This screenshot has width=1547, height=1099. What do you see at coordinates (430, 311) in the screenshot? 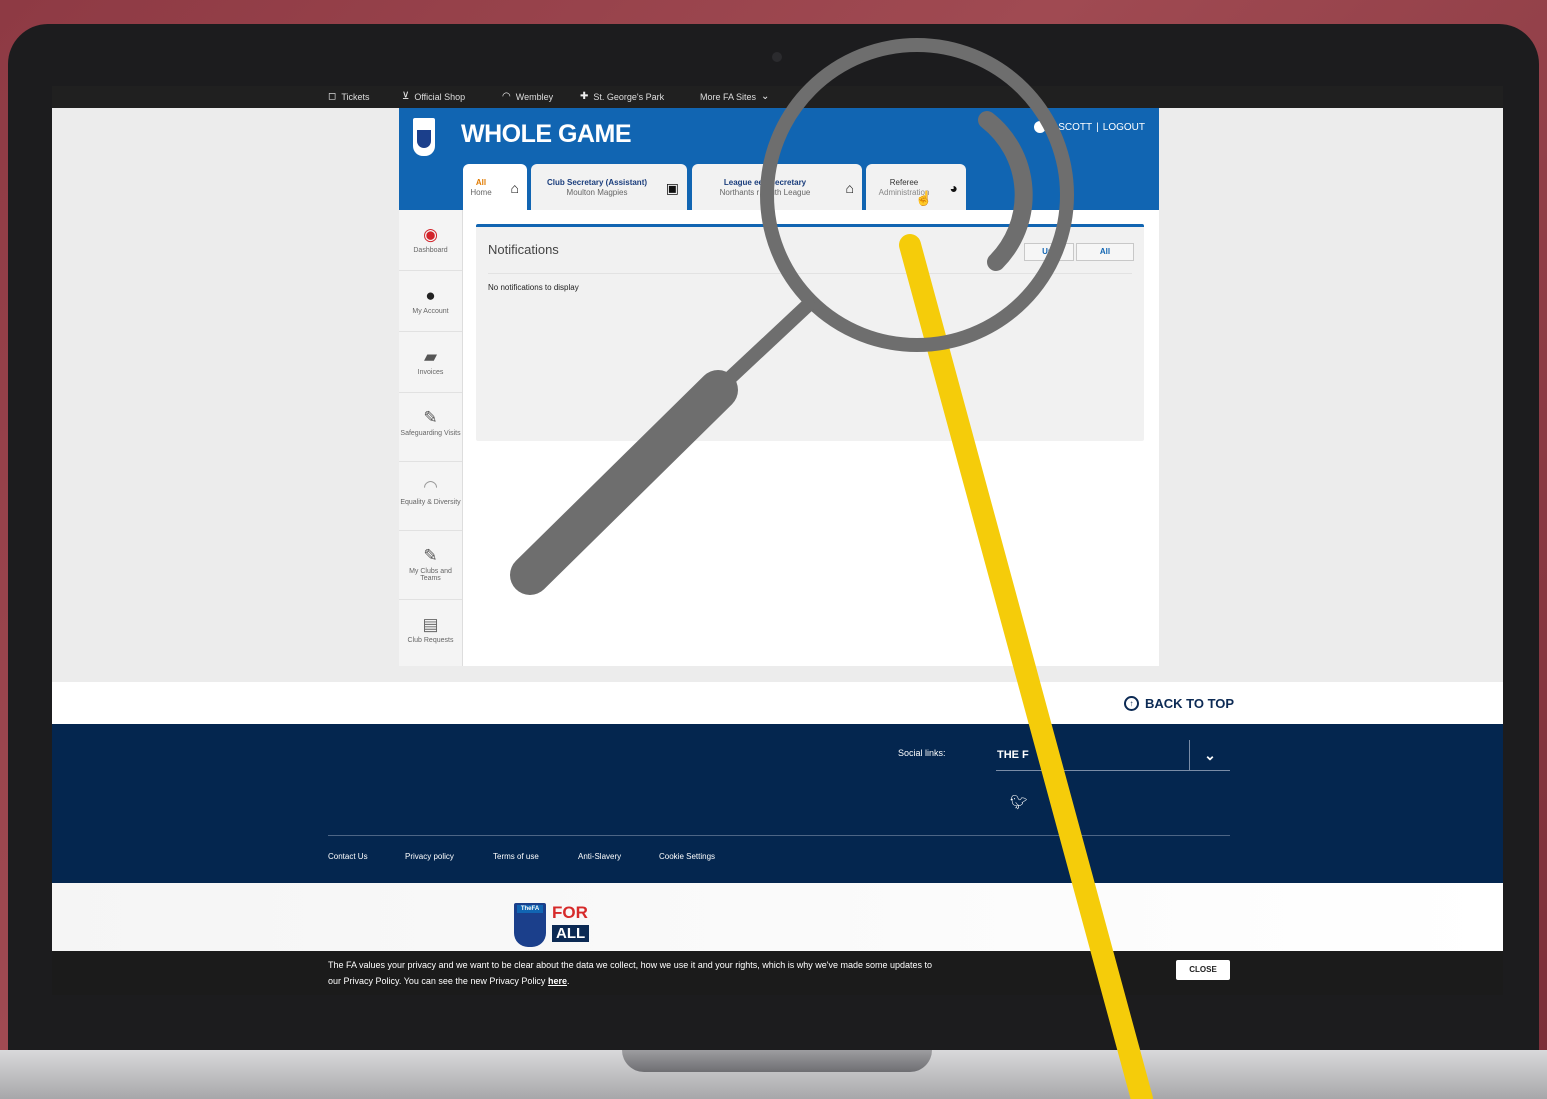
I see `sidebar-label-my-account: My Account` at bounding box center [430, 311].